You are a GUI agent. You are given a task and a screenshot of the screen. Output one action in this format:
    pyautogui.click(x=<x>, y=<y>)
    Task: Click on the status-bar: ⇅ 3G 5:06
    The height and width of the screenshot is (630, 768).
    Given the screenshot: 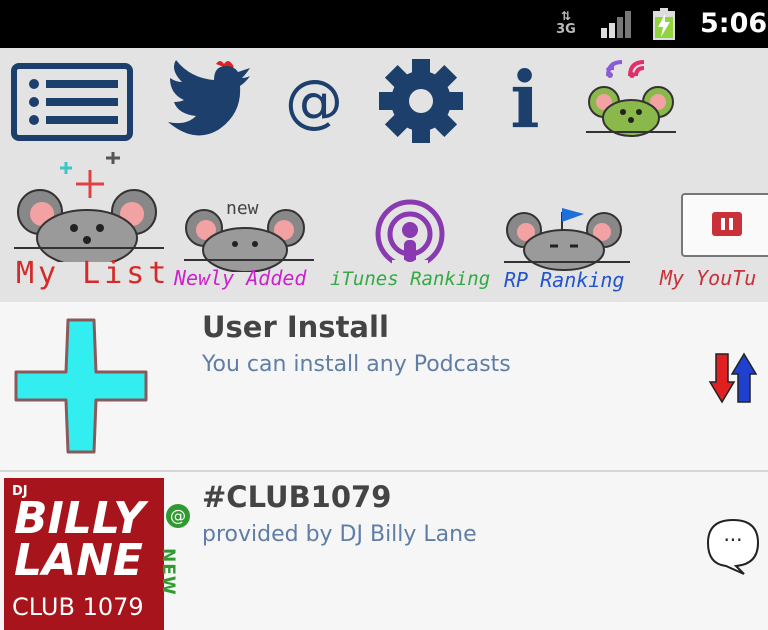 What is the action you would take?
    pyautogui.click(x=384, y=24)
    